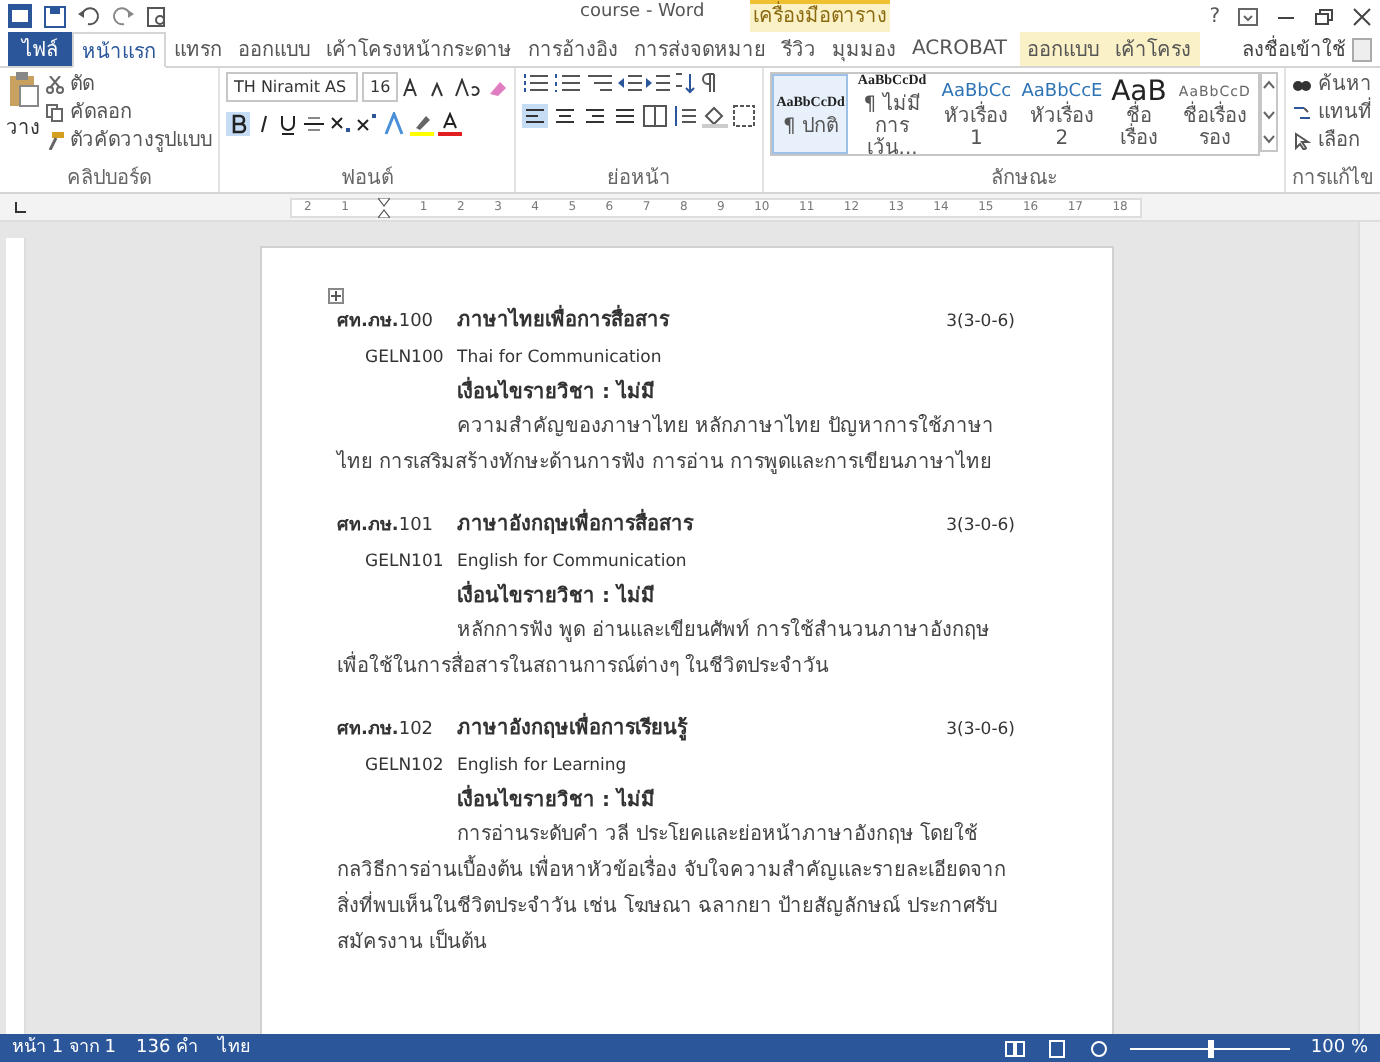 The image size is (1380, 1062). What do you see at coordinates (422, 124) in the screenshot?
I see `highlighter-icon` at bounding box center [422, 124].